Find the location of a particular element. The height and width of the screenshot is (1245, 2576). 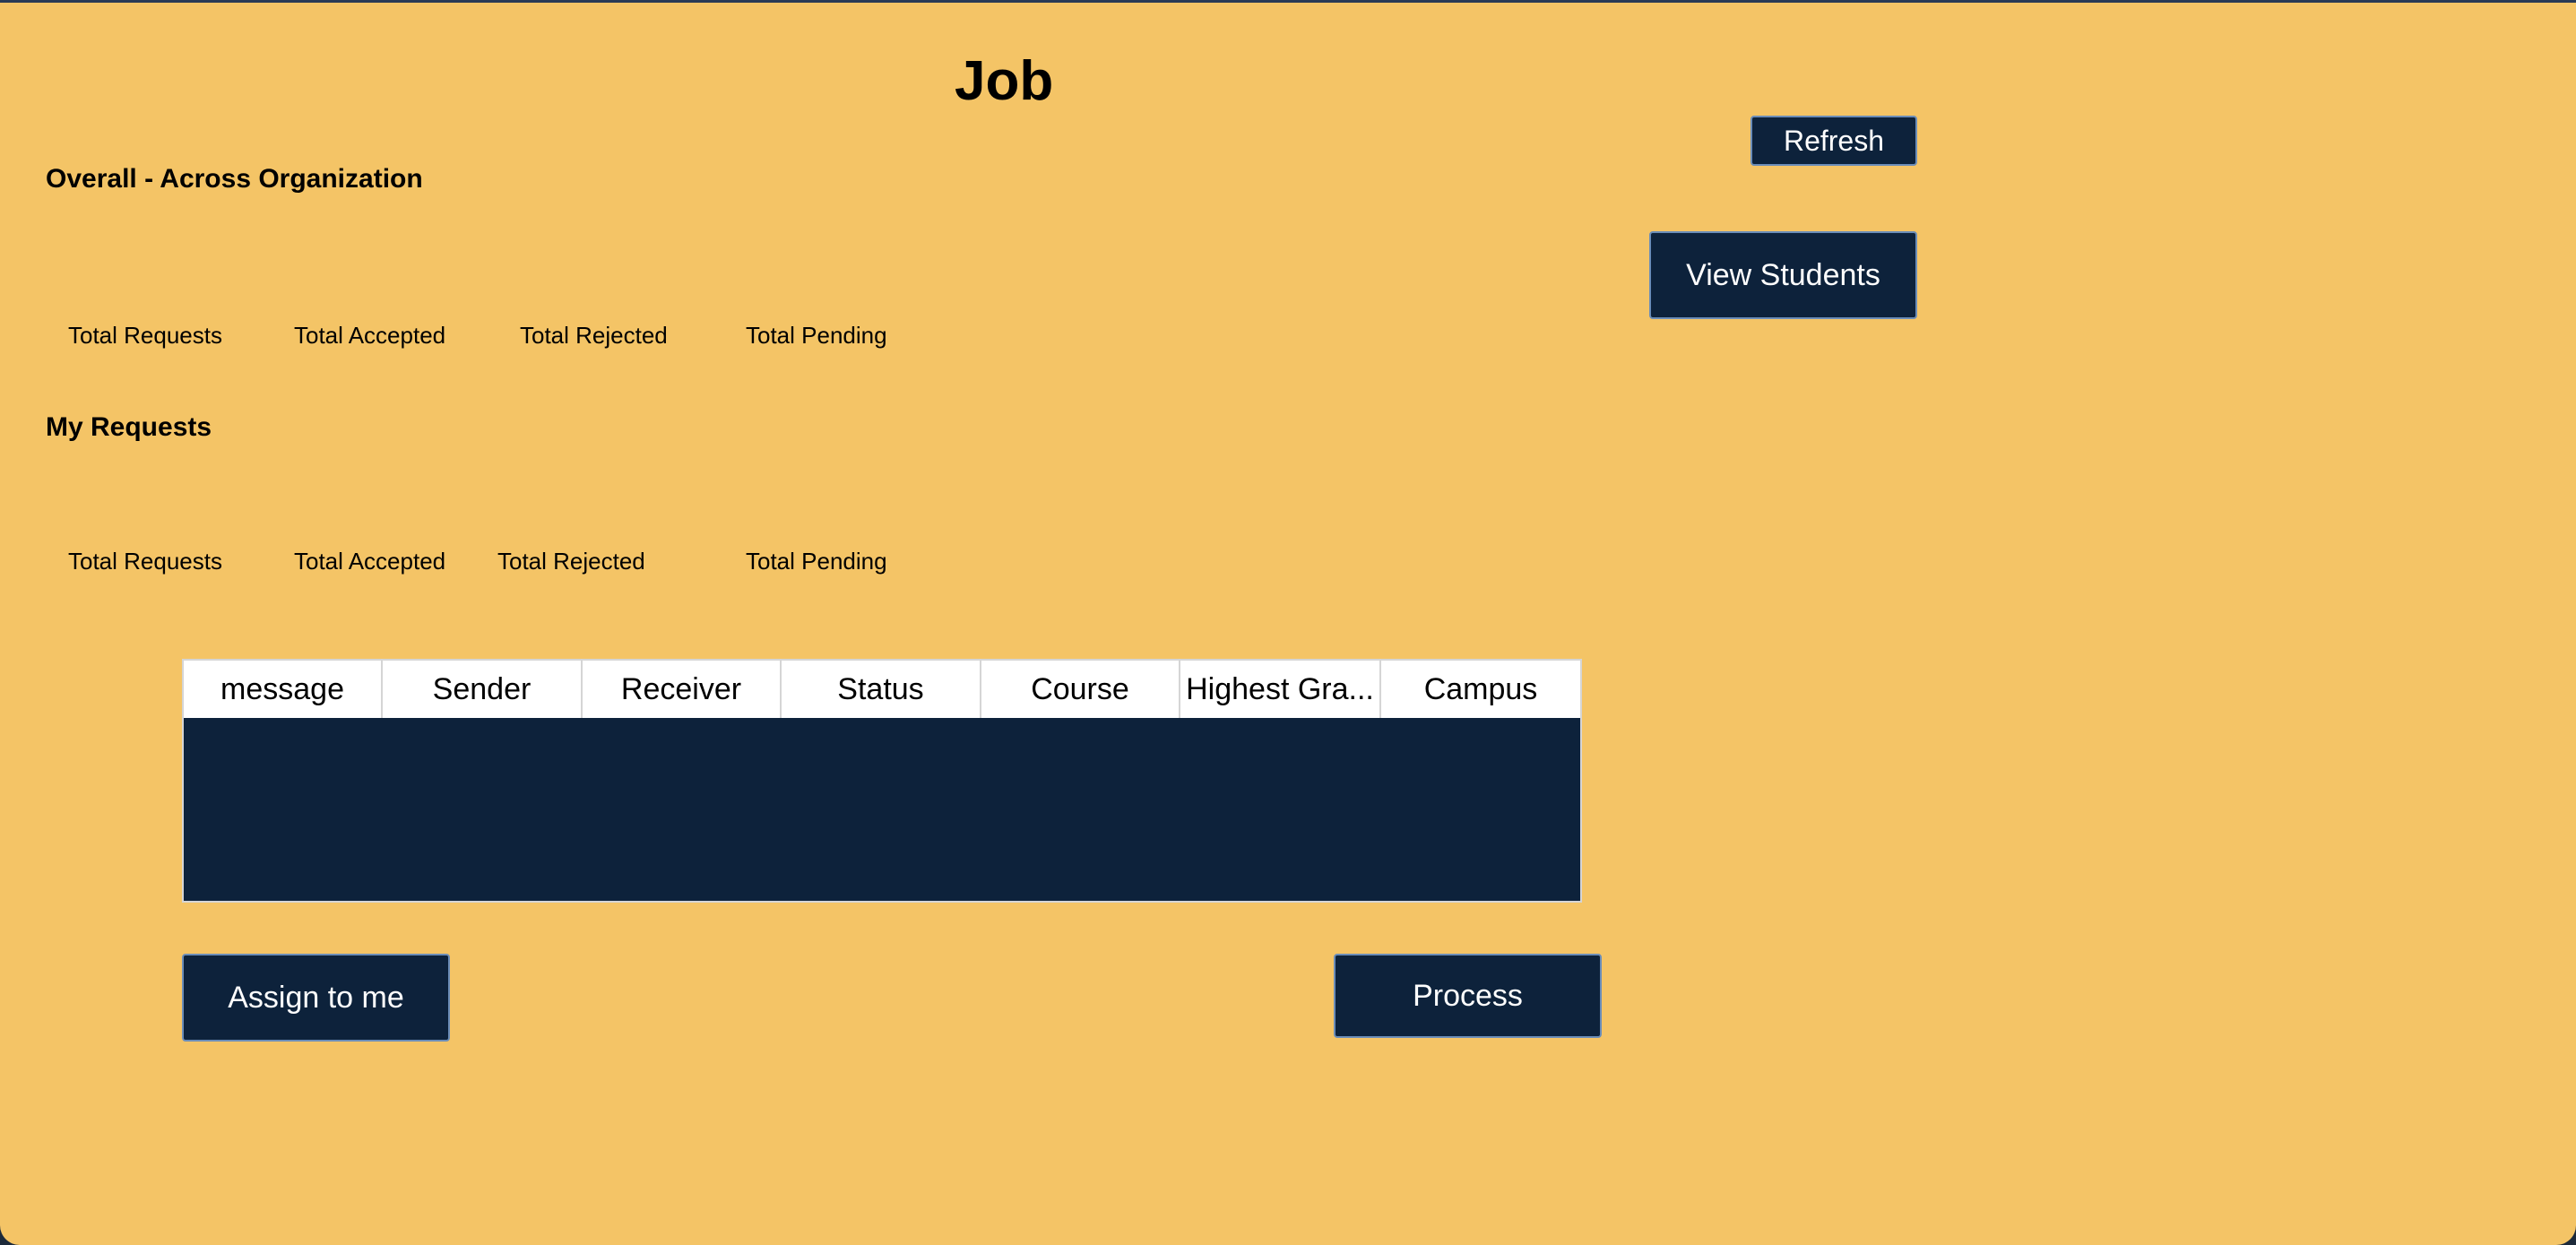

column-header-message: message is located at coordinates (283, 689).